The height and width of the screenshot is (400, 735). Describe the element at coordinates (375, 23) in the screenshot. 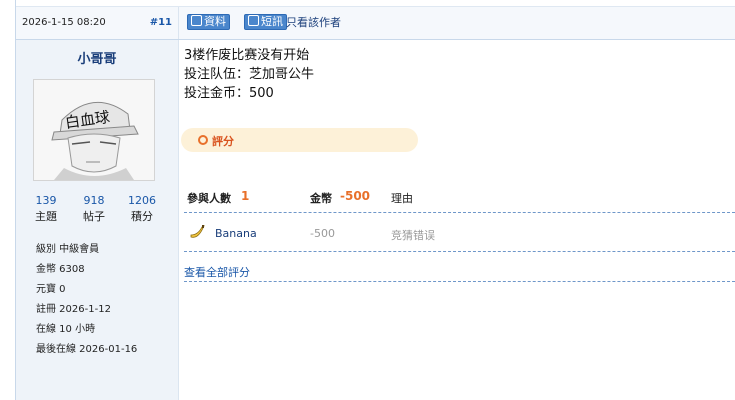

I see `post-header: 2026-1-15 08:20 #11 資料 短訊 只看該作者` at that location.